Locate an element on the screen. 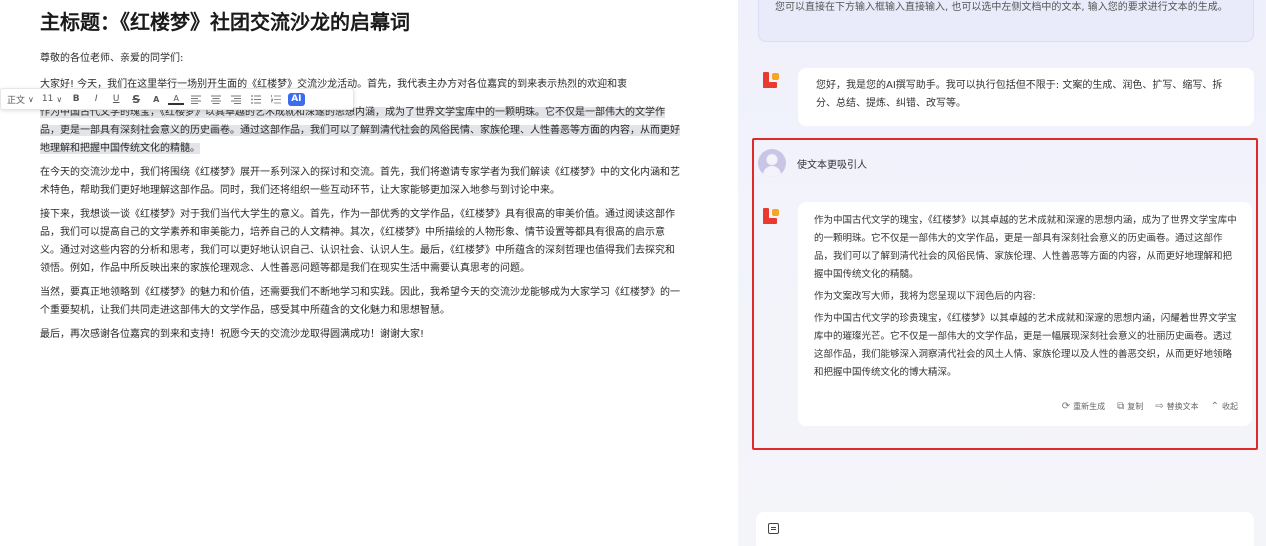 The image size is (1266, 546). align-right-button is located at coordinates (236, 99).